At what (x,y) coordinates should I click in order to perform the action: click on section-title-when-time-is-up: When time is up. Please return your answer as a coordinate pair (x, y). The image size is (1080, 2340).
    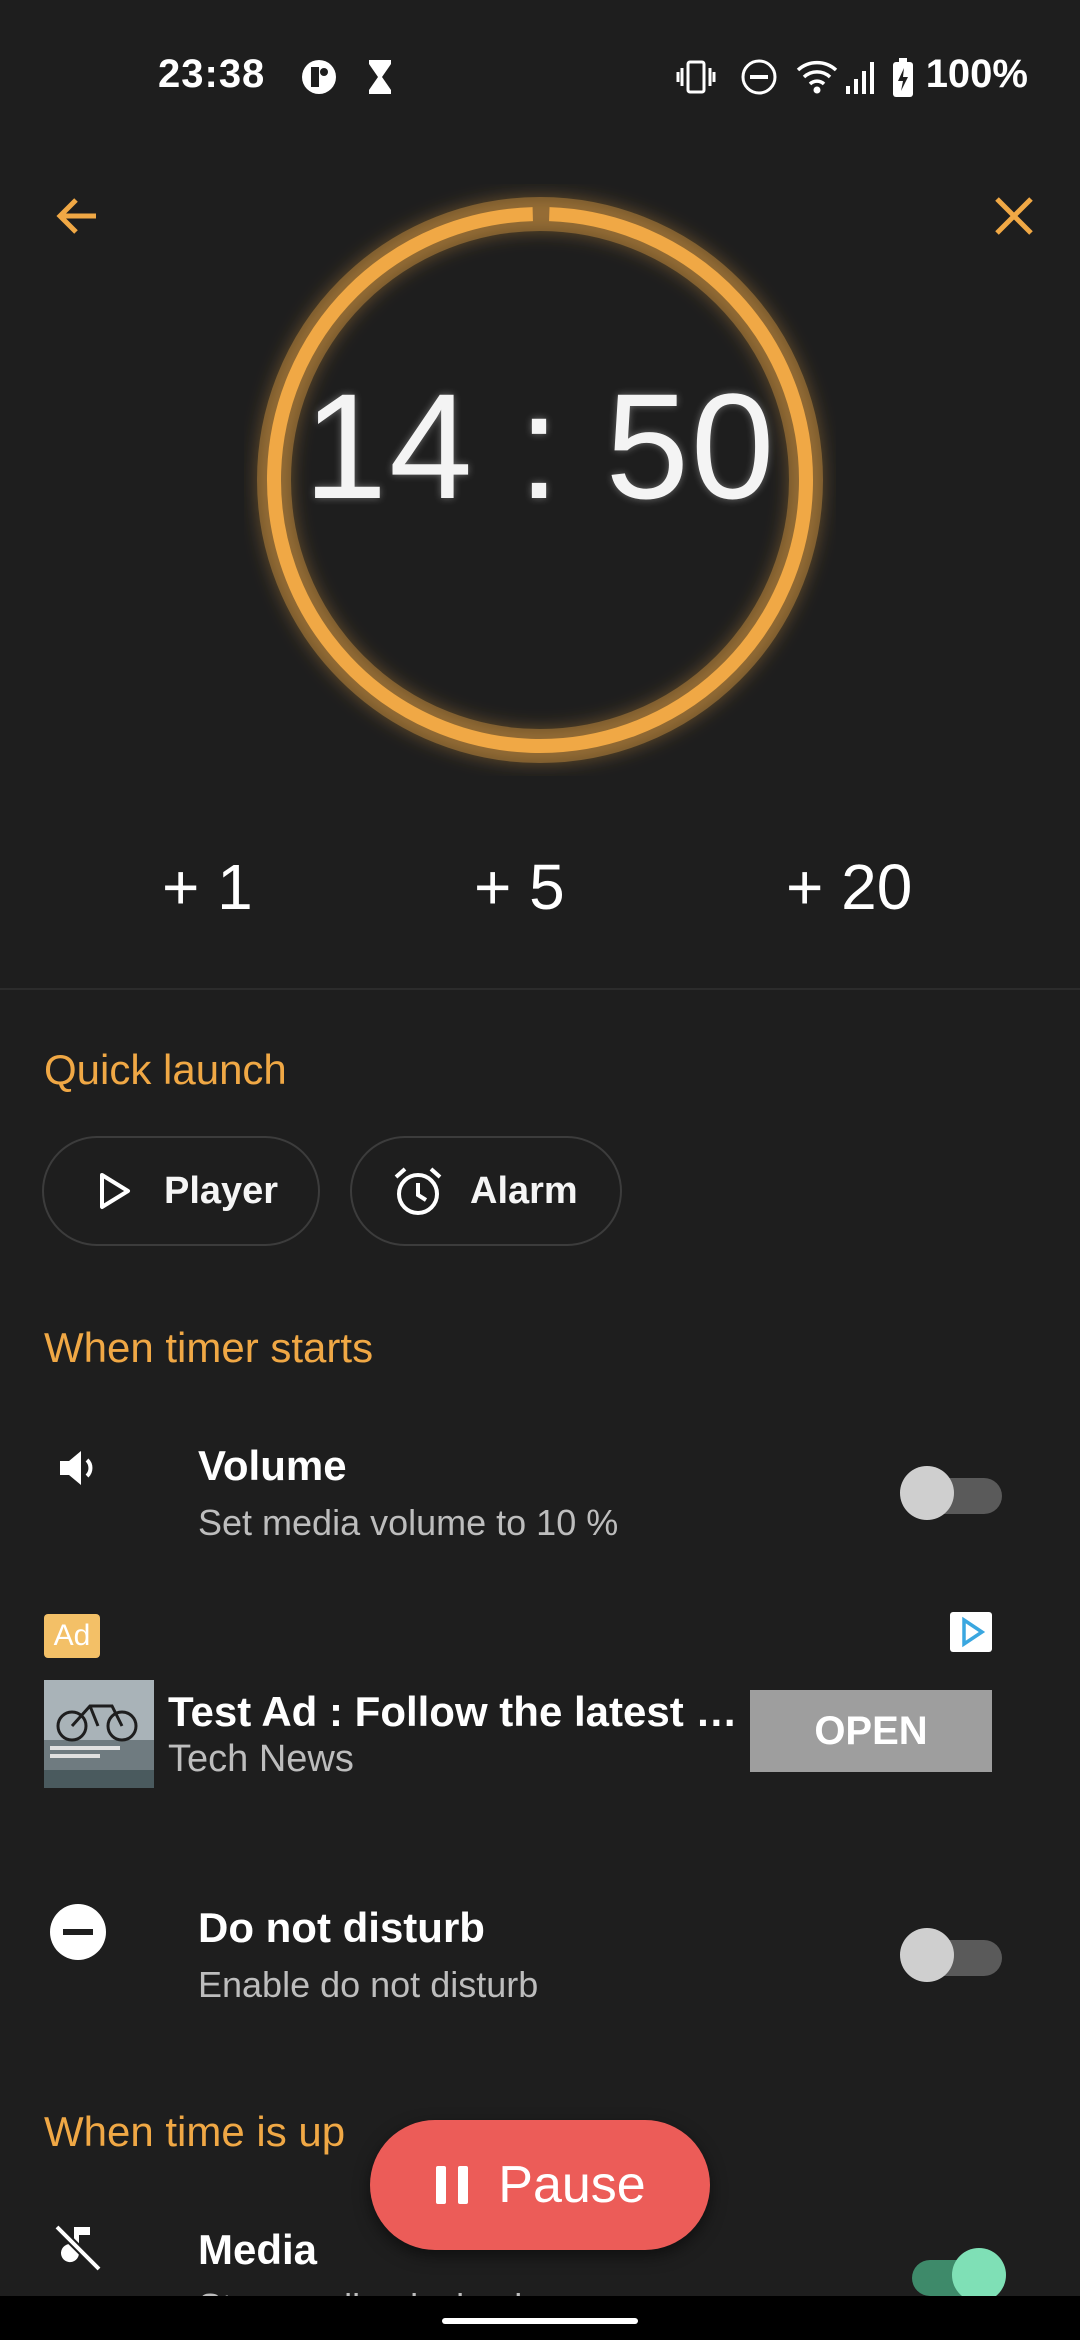
    Looking at the image, I should click on (195, 2131).